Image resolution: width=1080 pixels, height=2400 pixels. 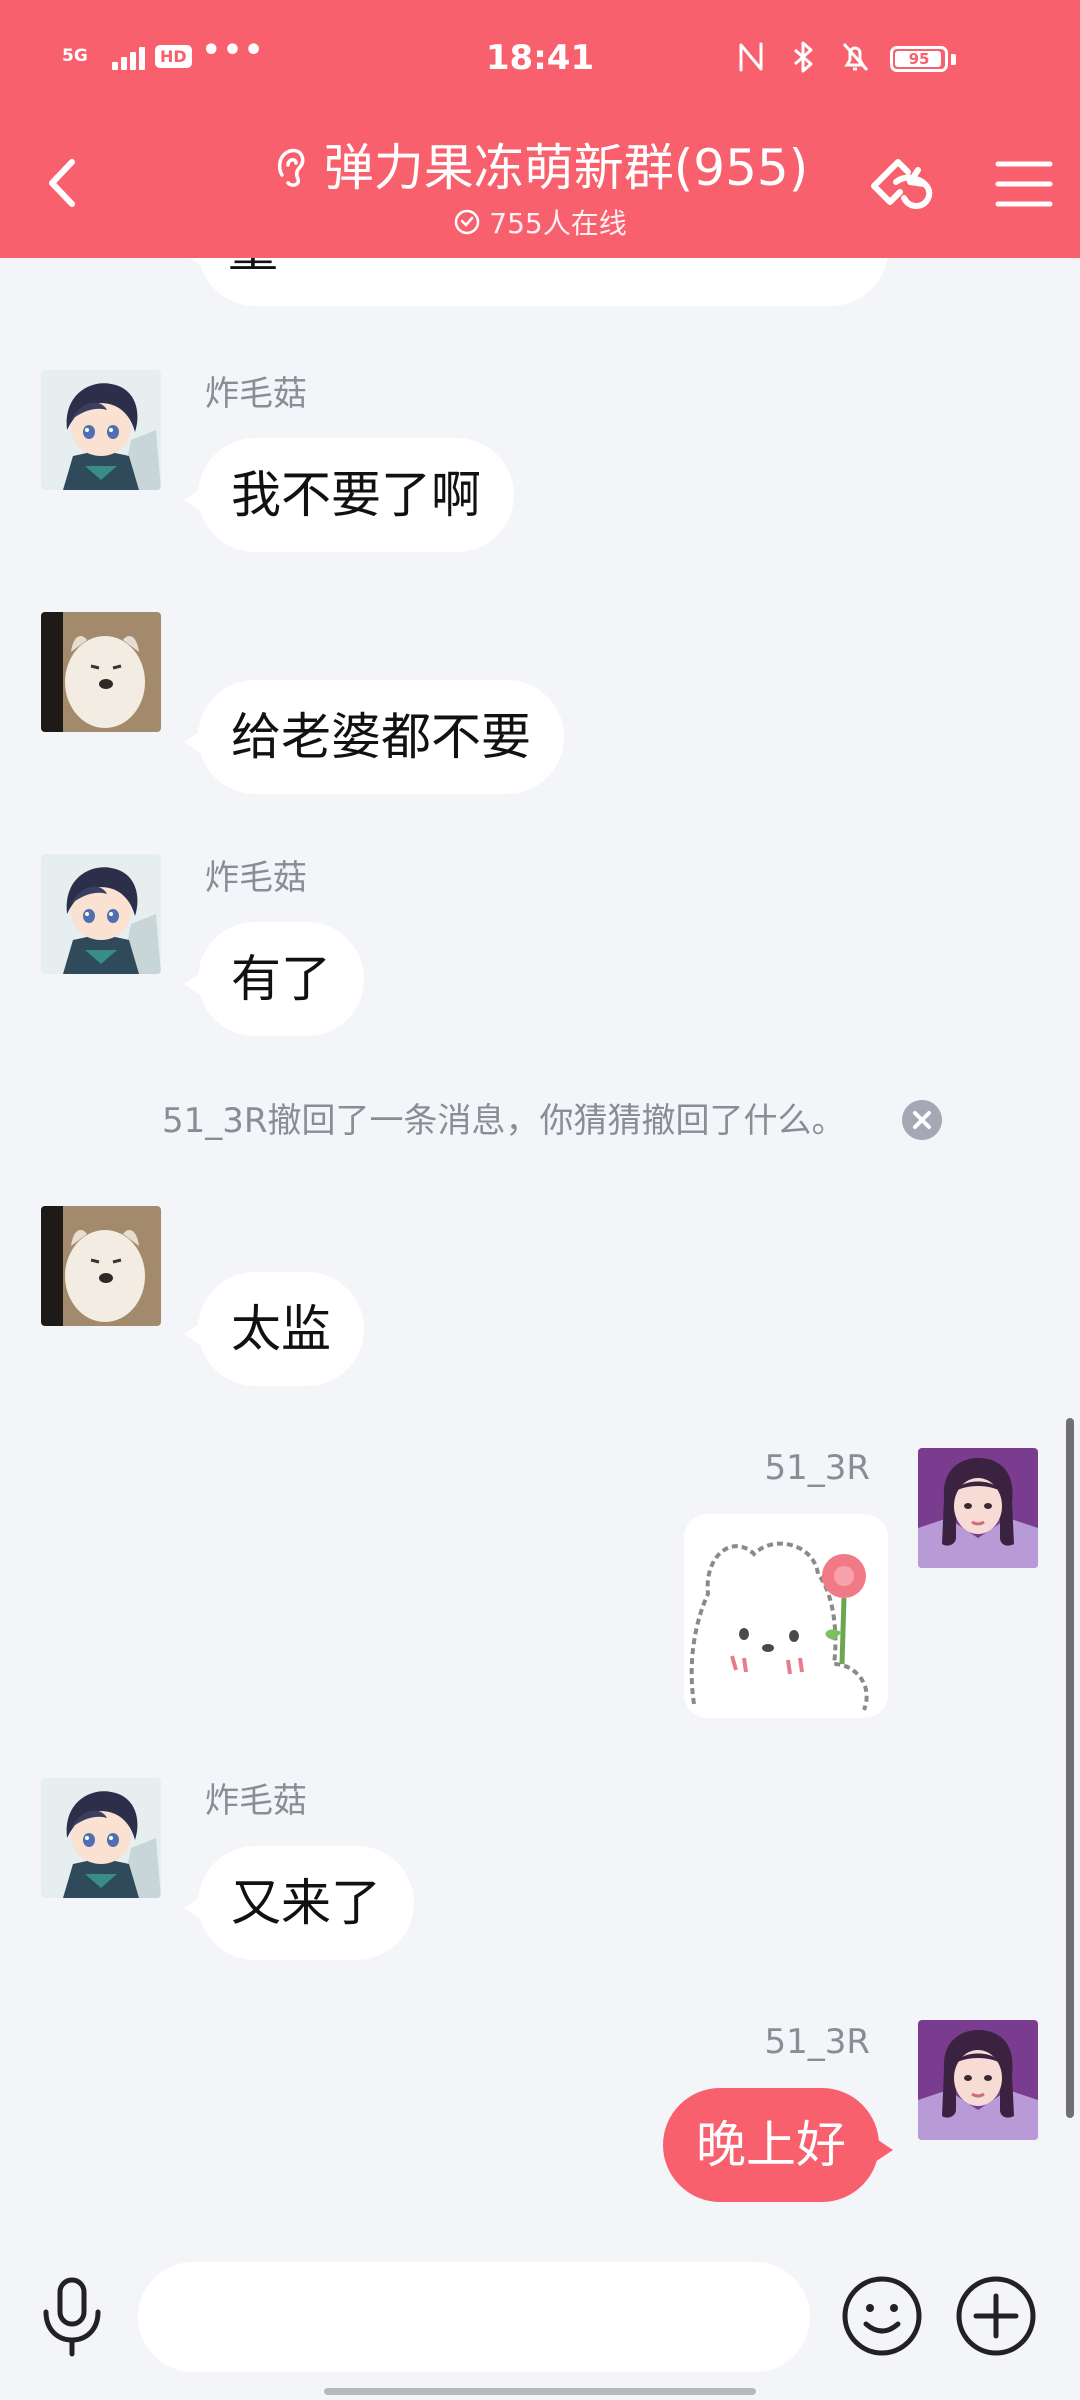 I want to click on online-check-icon, so click(x=467, y=222).